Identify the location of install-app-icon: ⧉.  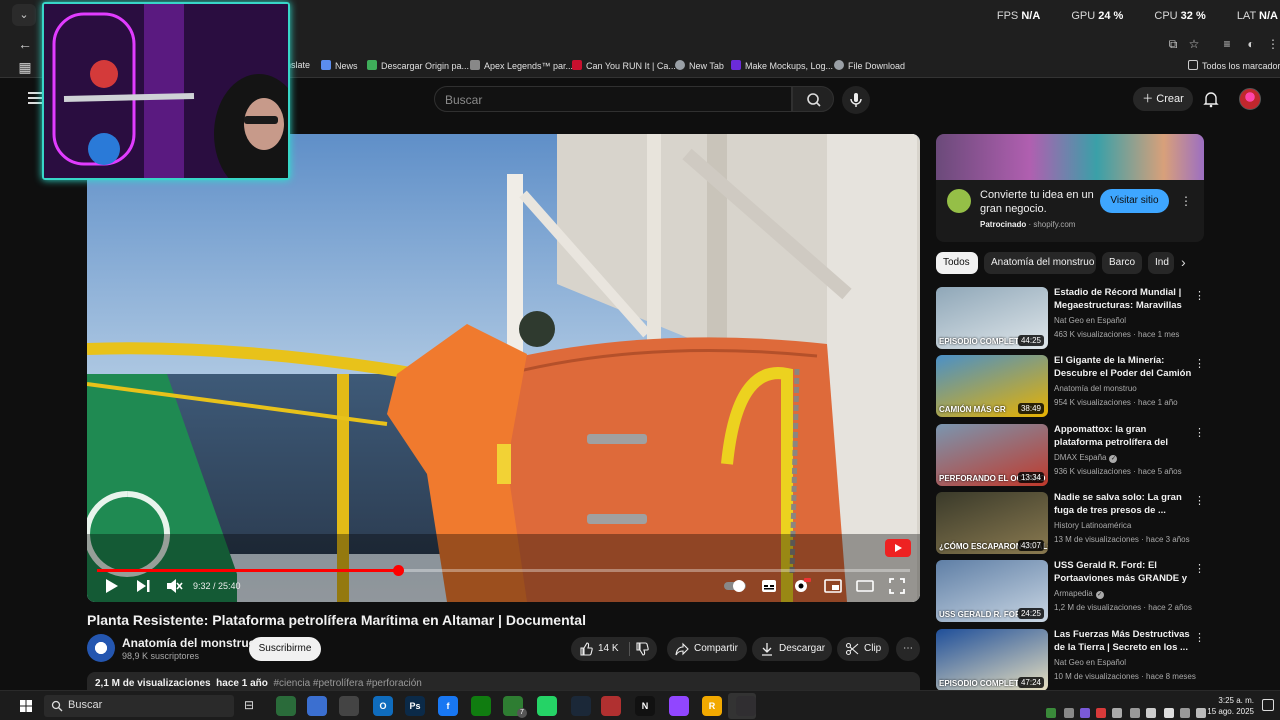
(1173, 44).